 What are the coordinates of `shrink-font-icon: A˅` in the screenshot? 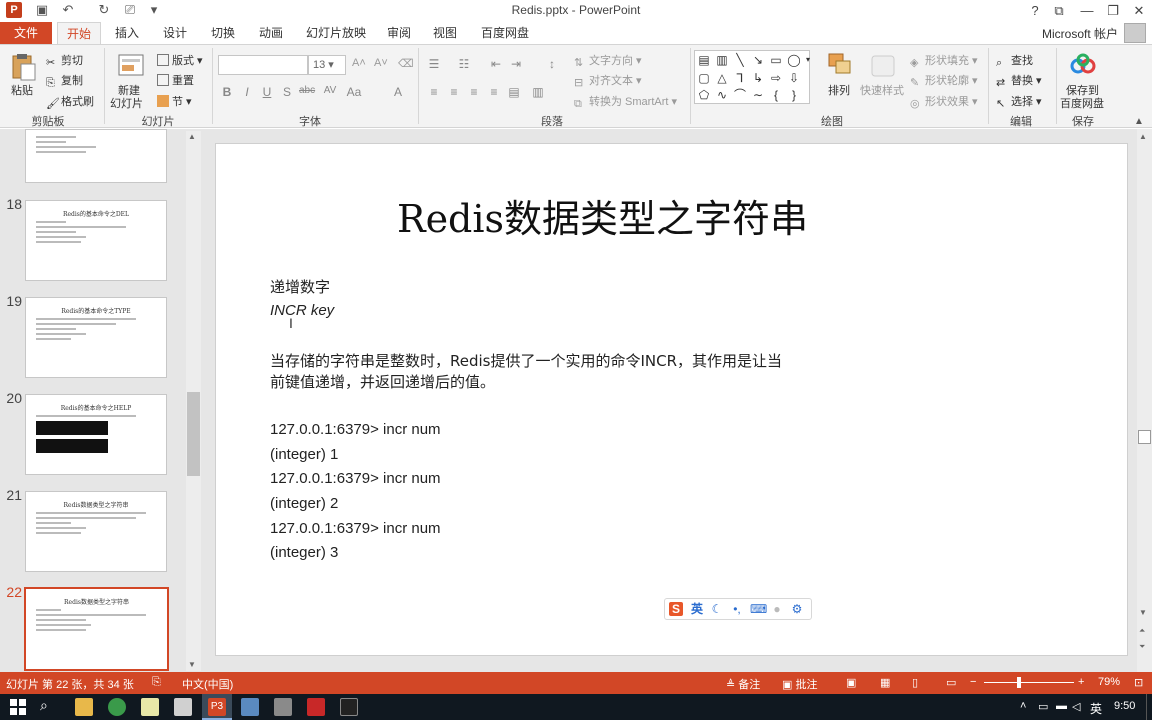 It's located at (381, 63).